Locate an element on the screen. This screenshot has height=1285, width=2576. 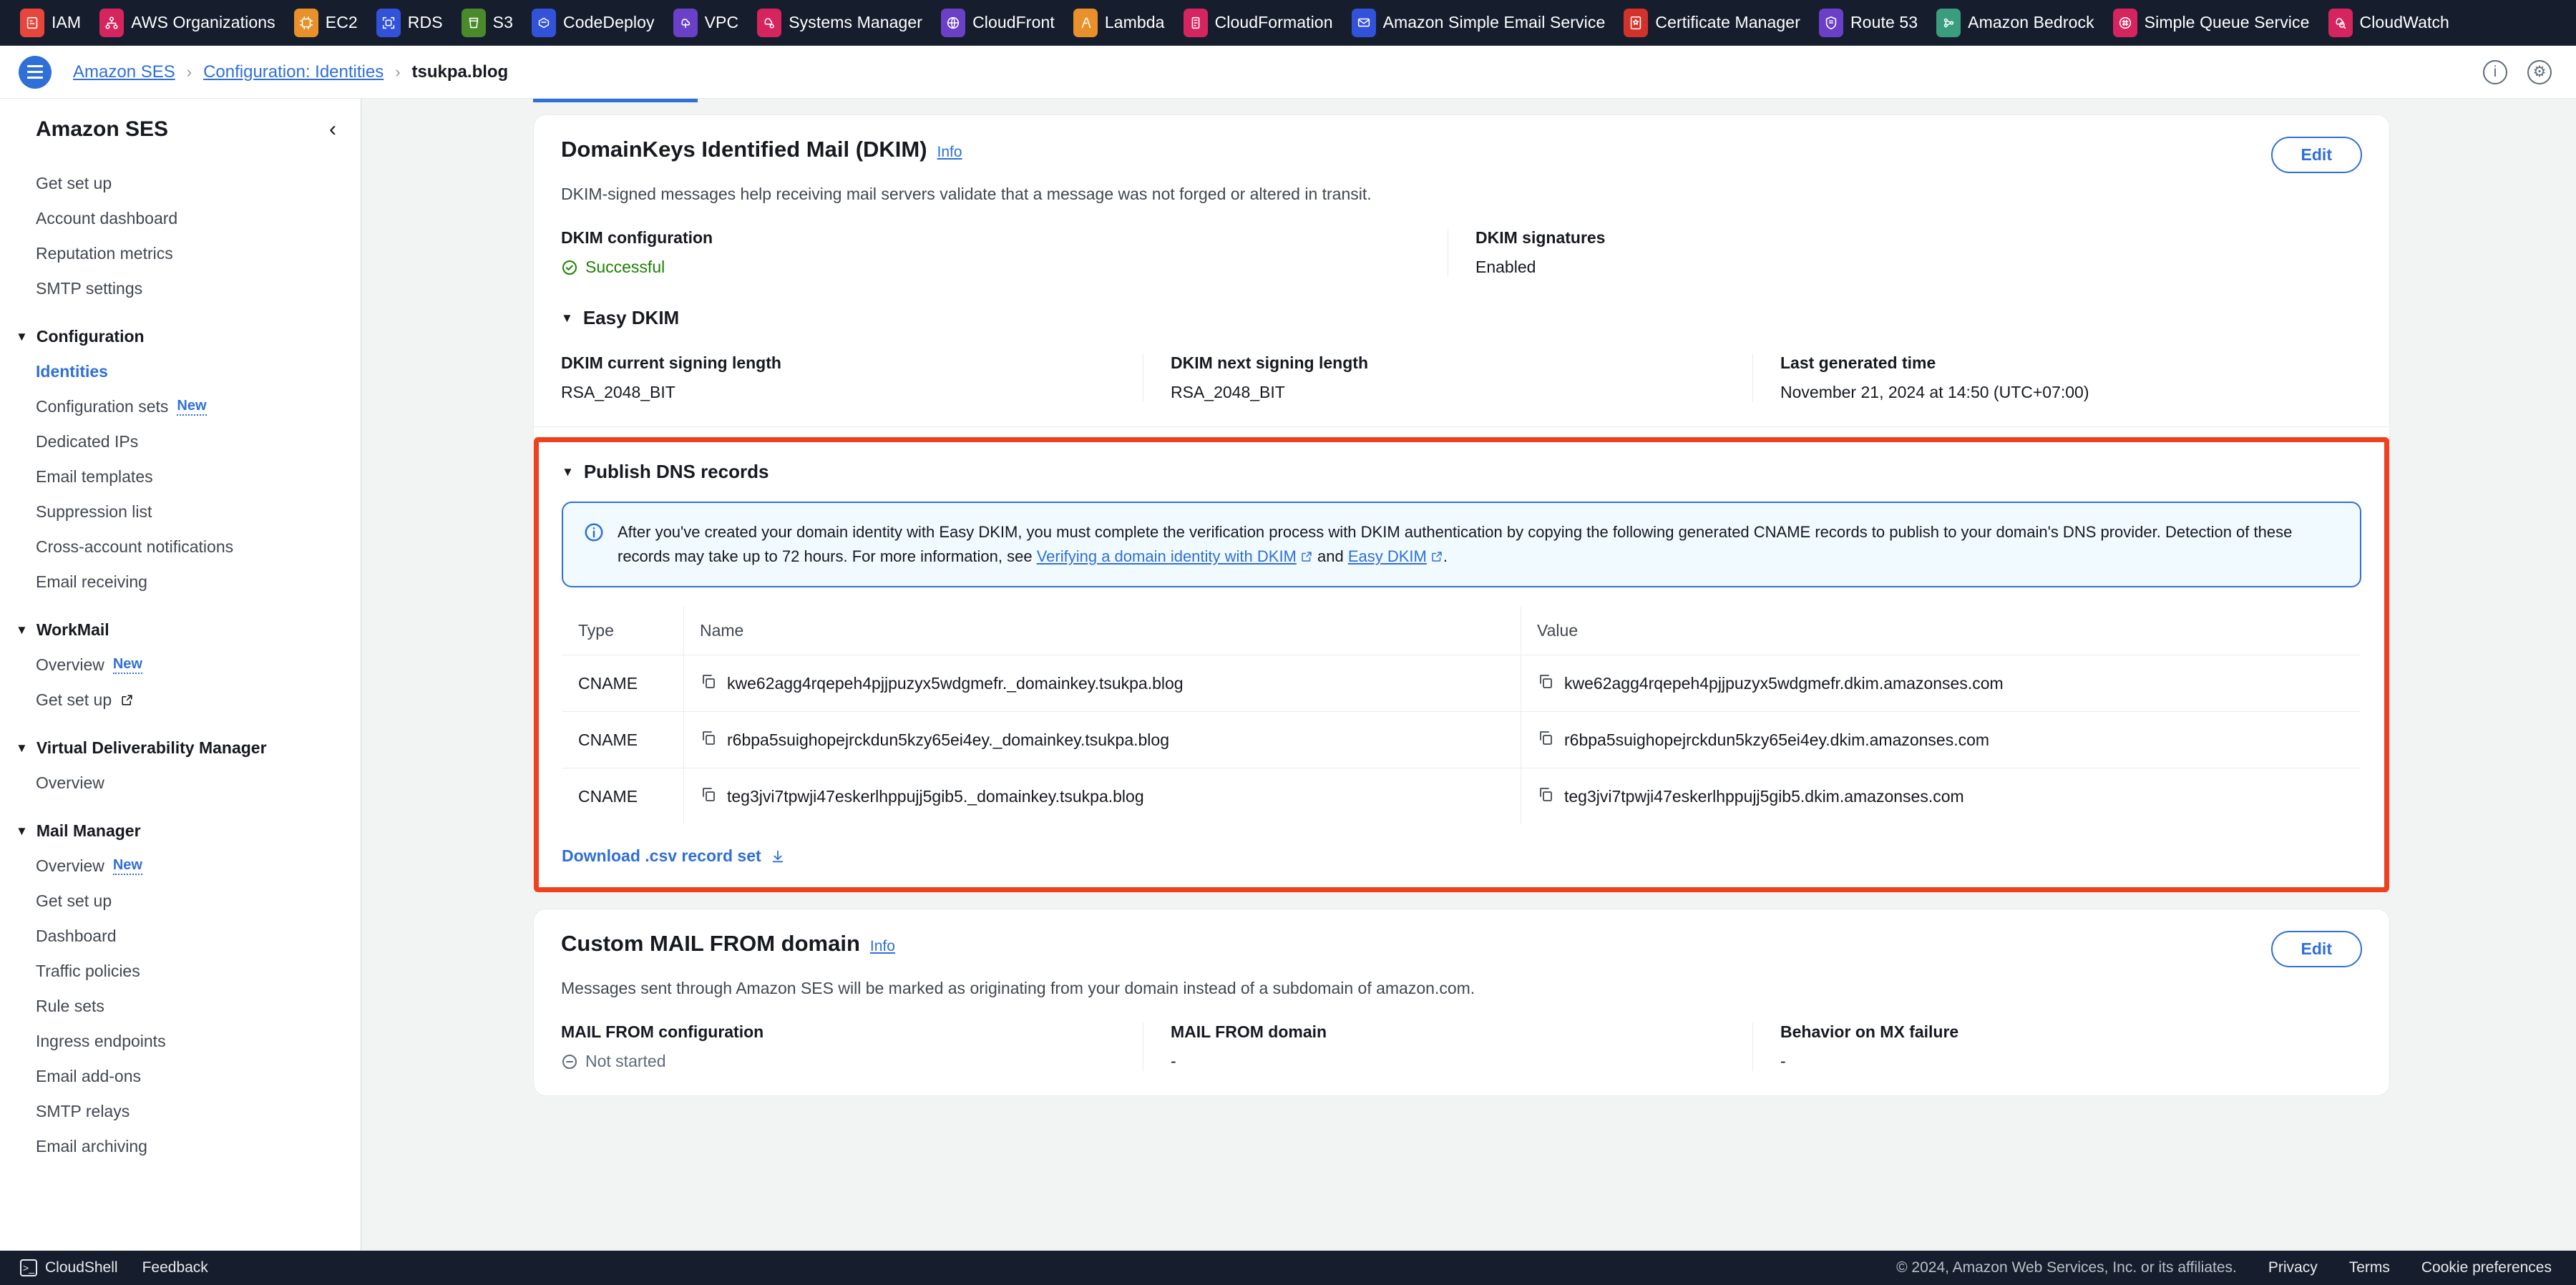
easy-dkim-section-toggle: ▼ Easy DKIM is located at coordinates (1461, 318).